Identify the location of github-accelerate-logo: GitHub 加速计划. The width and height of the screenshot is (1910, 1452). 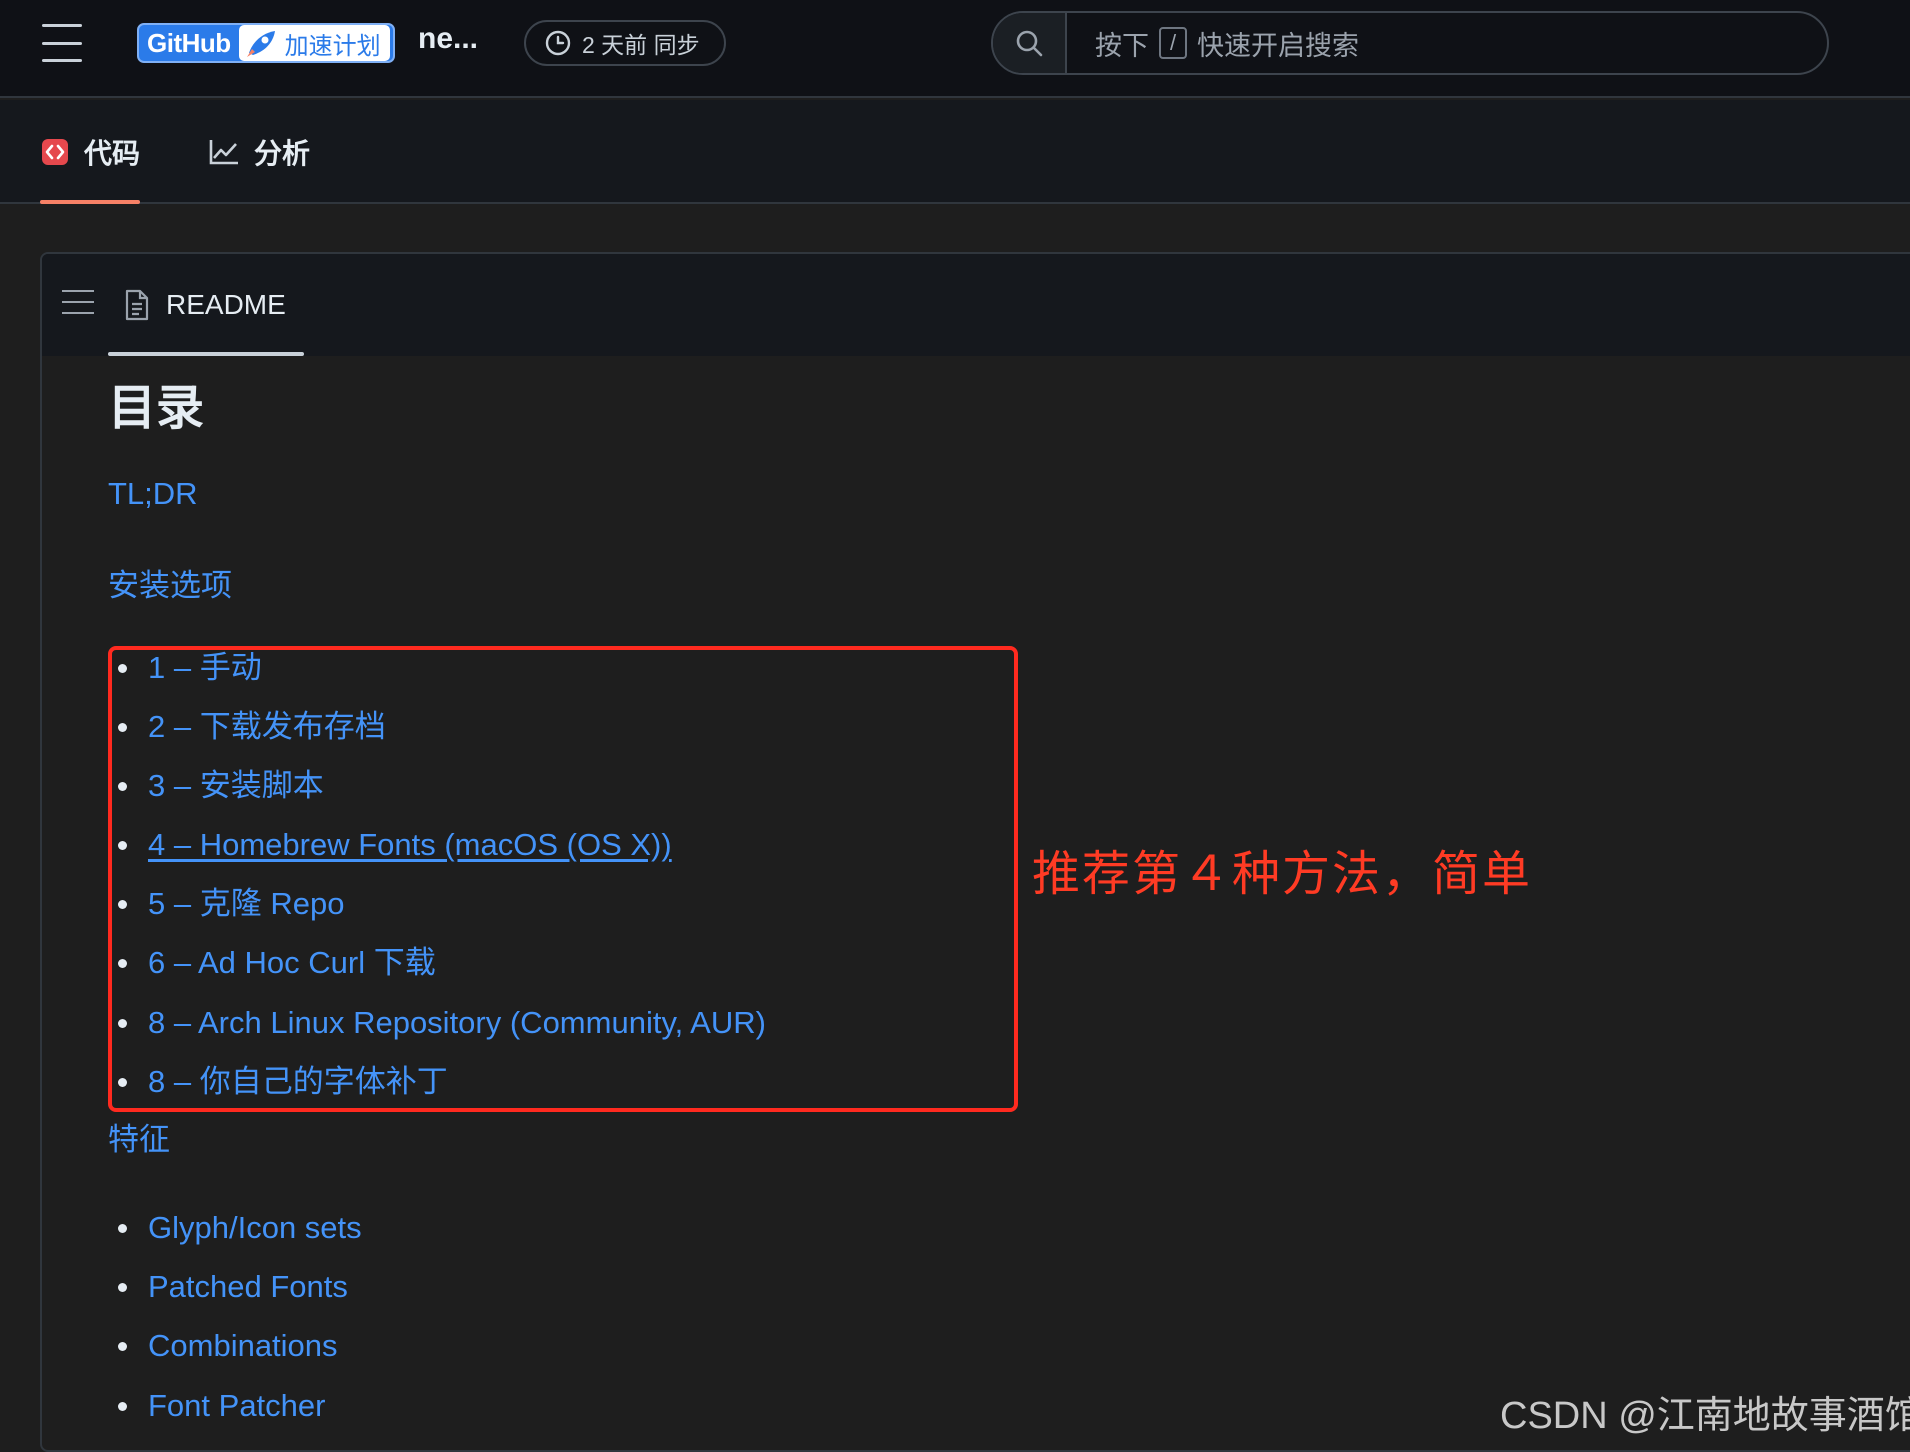
(266, 43).